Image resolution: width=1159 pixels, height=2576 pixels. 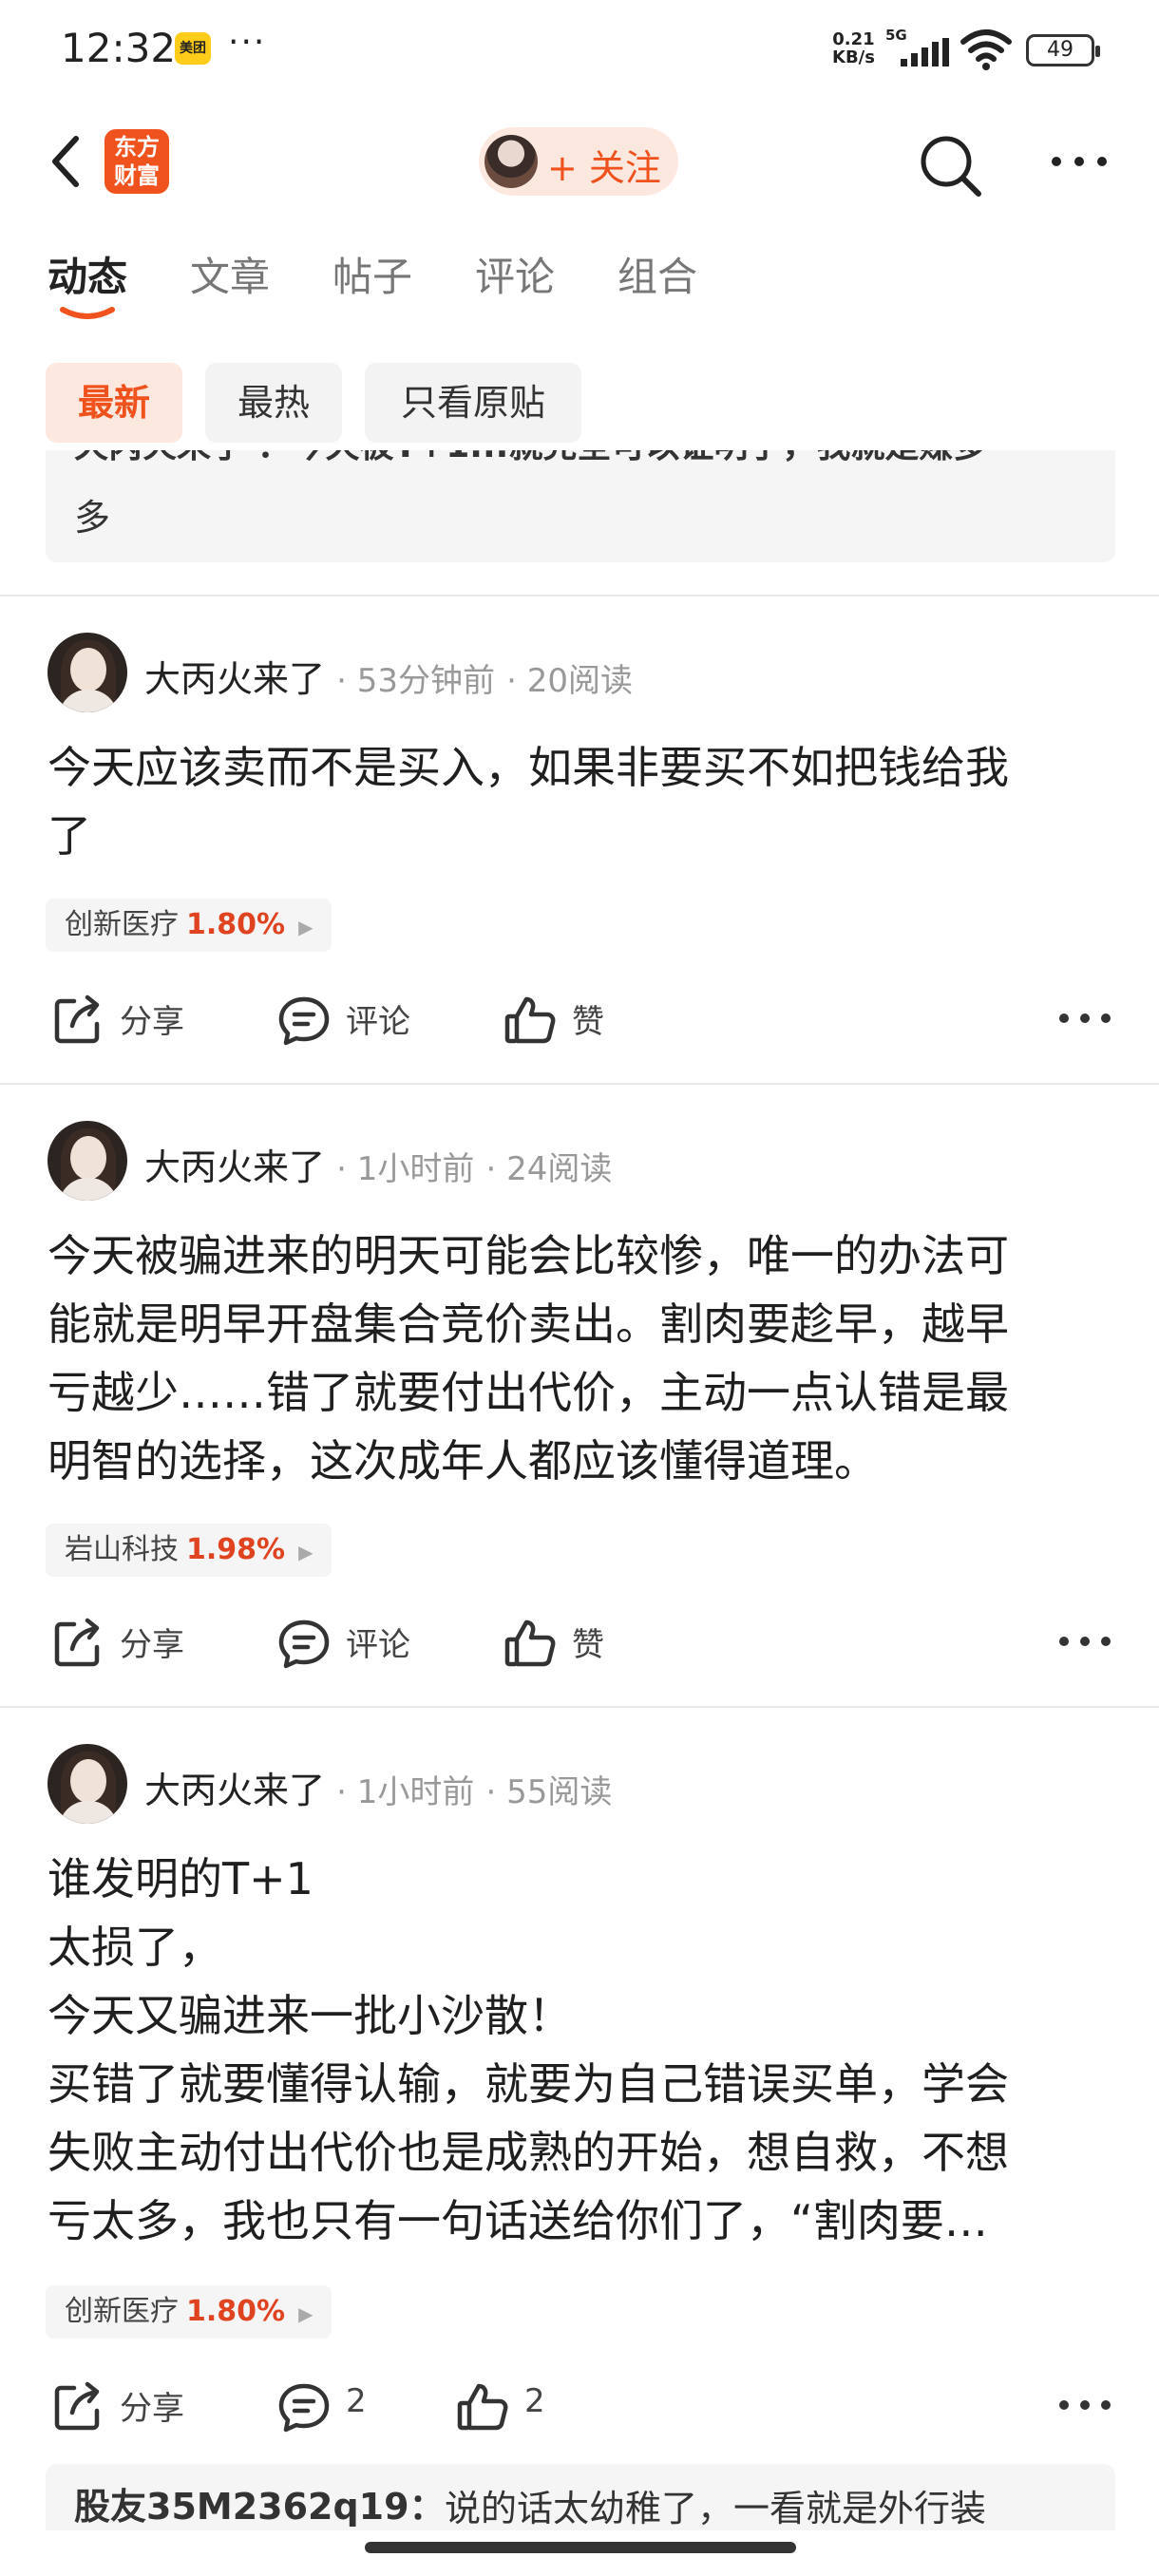 I want to click on filter-latest: 最新, so click(x=114, y=403).